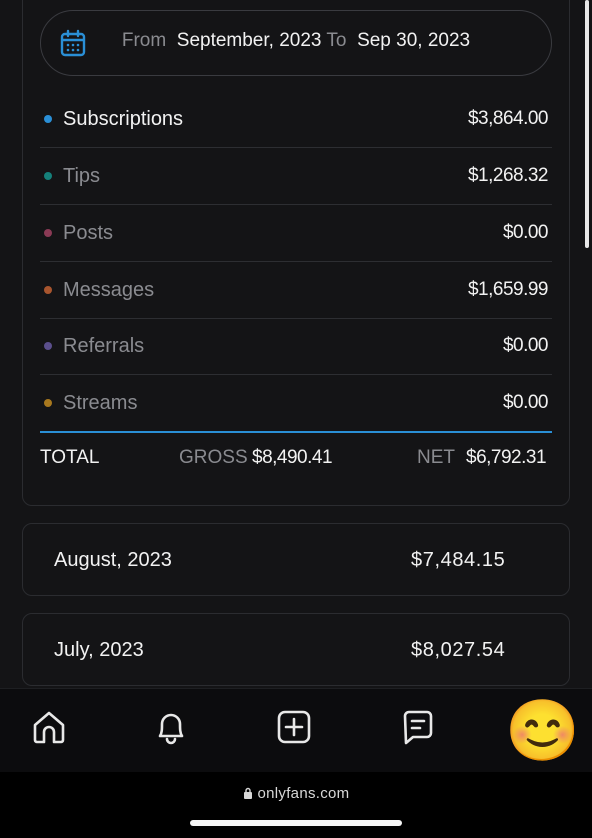  Describe the element at coordinates (247, 793) in the screenshot. I see `lock-icon` at that location.